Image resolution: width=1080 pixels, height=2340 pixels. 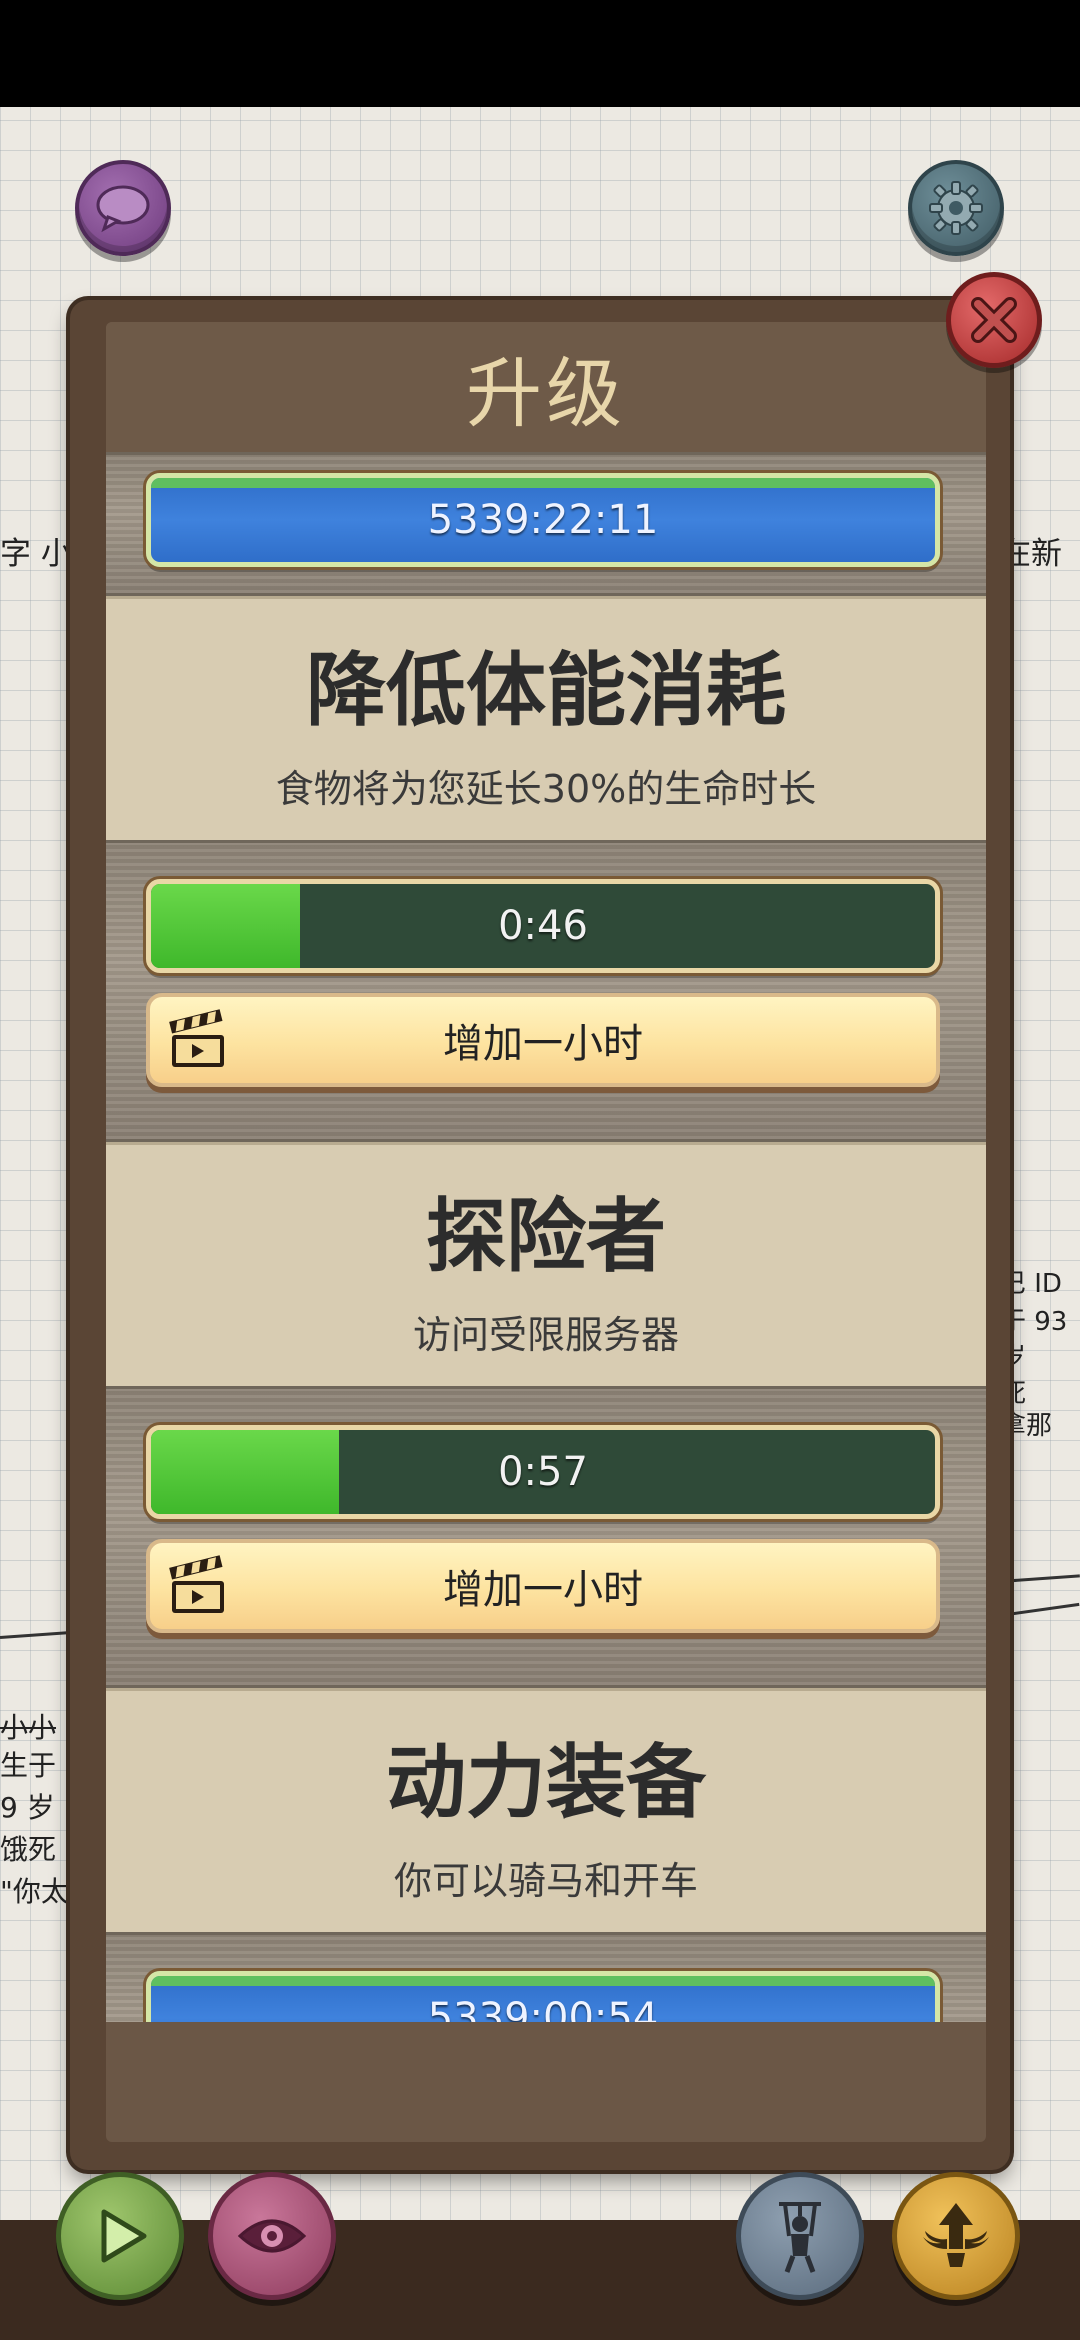 I want to click on upgrade-card: 探险者 访问受限服务器, so click(x=546, y=1264).